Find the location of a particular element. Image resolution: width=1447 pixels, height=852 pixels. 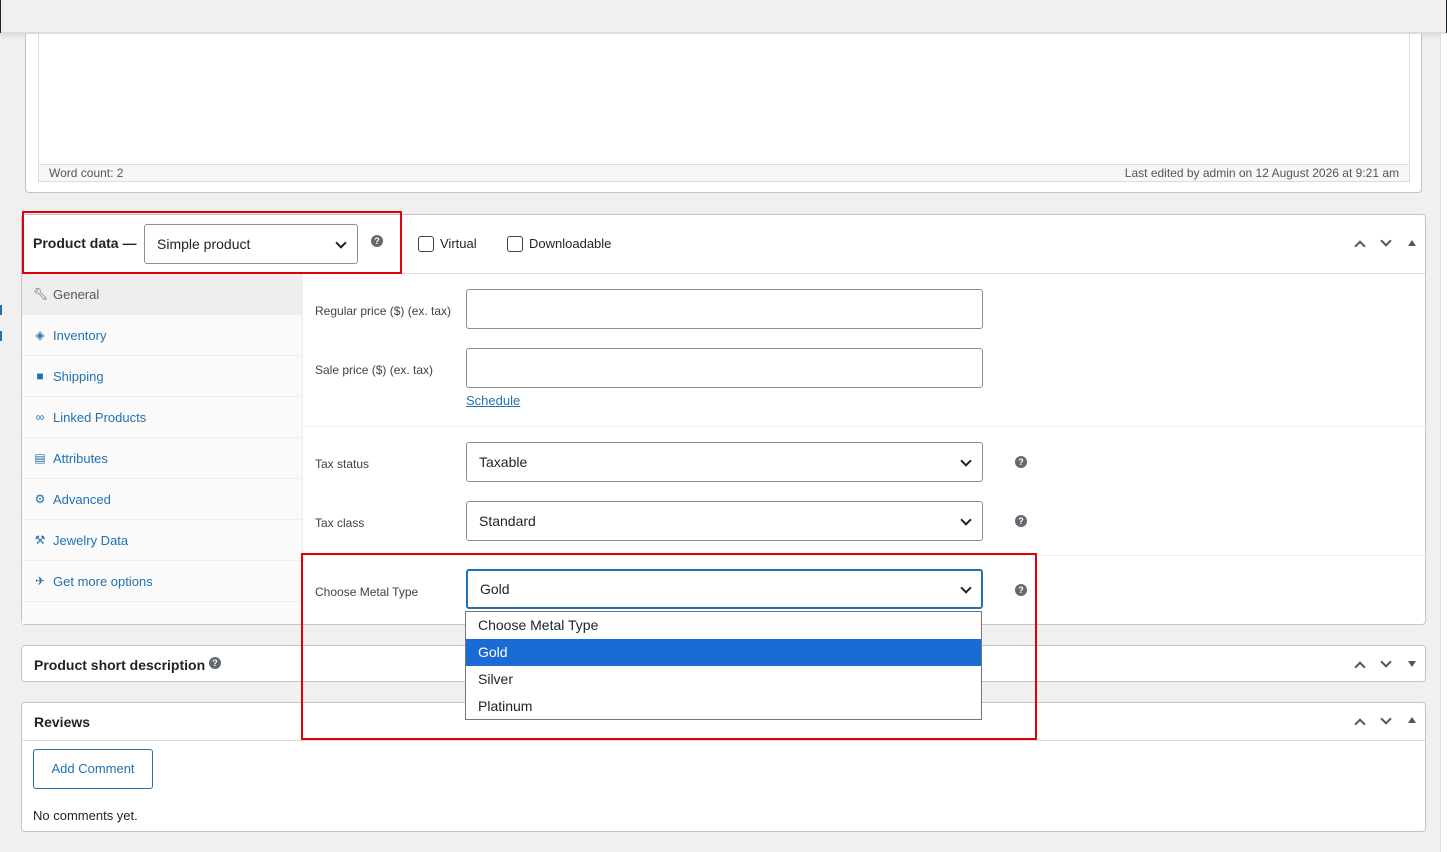

tax-status-value: Taxable is located at coordinates (503, 462).